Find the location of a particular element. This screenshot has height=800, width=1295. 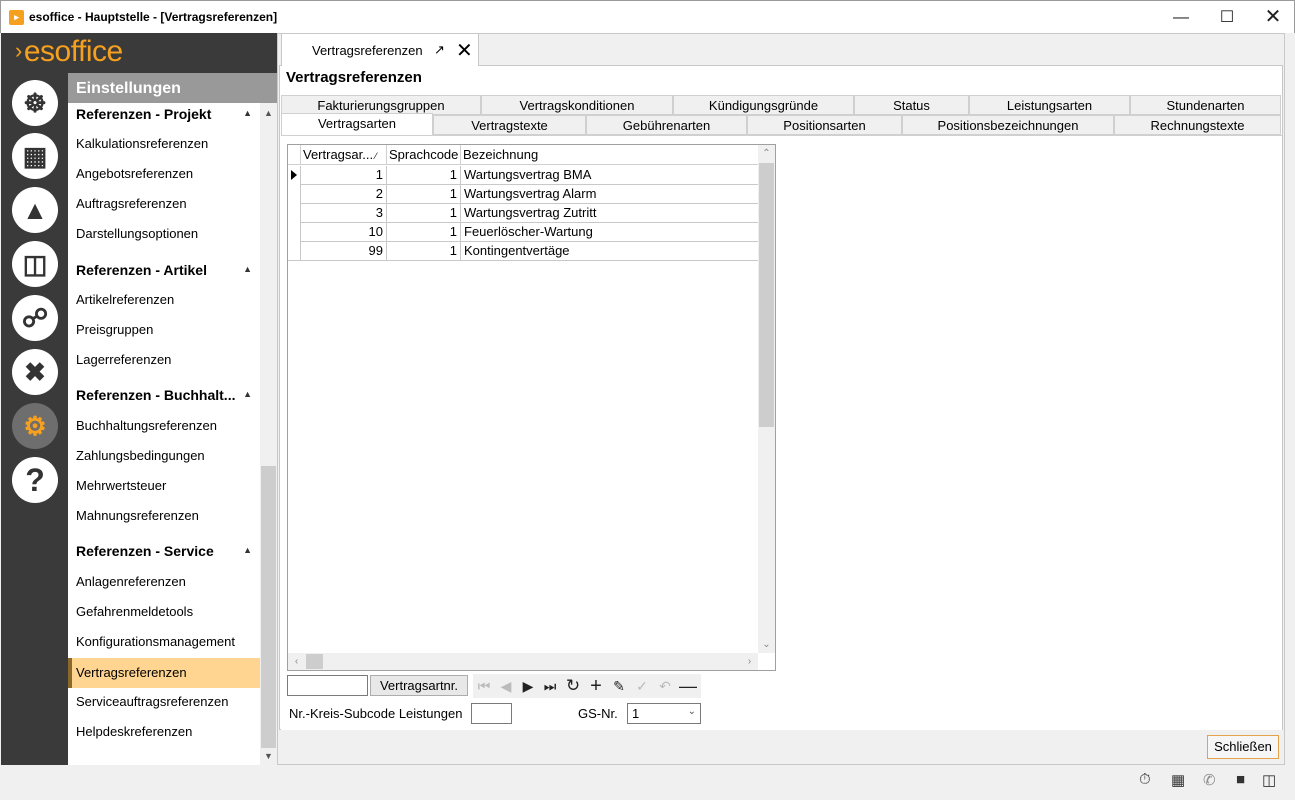

nav-item: Buchhaltungsreferenzen is located at coordinates (164, 426).